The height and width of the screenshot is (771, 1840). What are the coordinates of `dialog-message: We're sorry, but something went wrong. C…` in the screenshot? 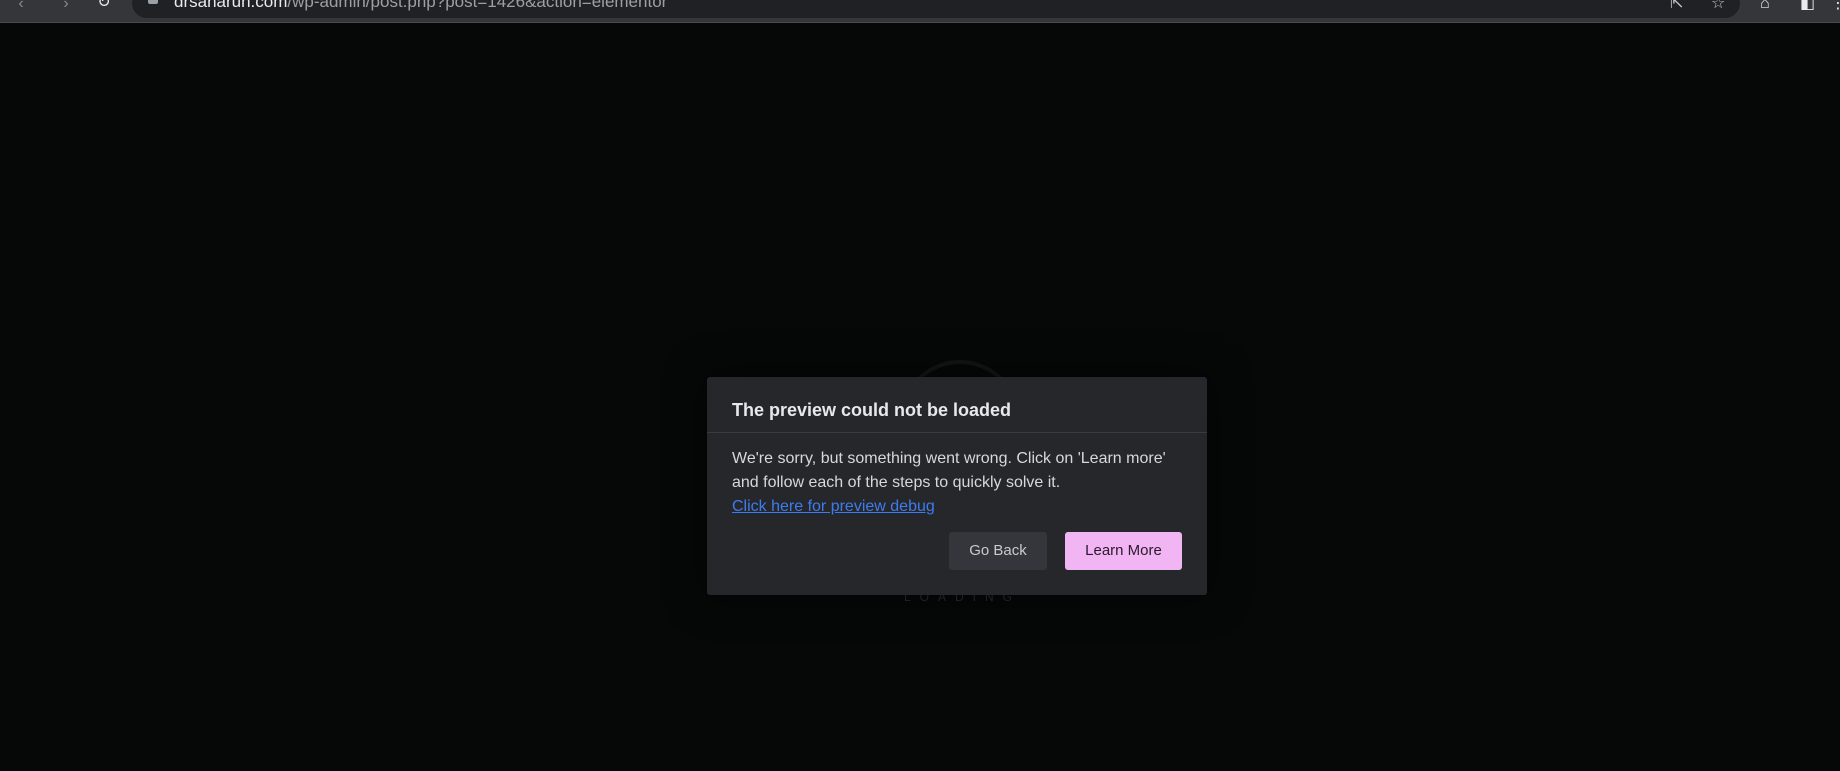 It's located at (957, 476).